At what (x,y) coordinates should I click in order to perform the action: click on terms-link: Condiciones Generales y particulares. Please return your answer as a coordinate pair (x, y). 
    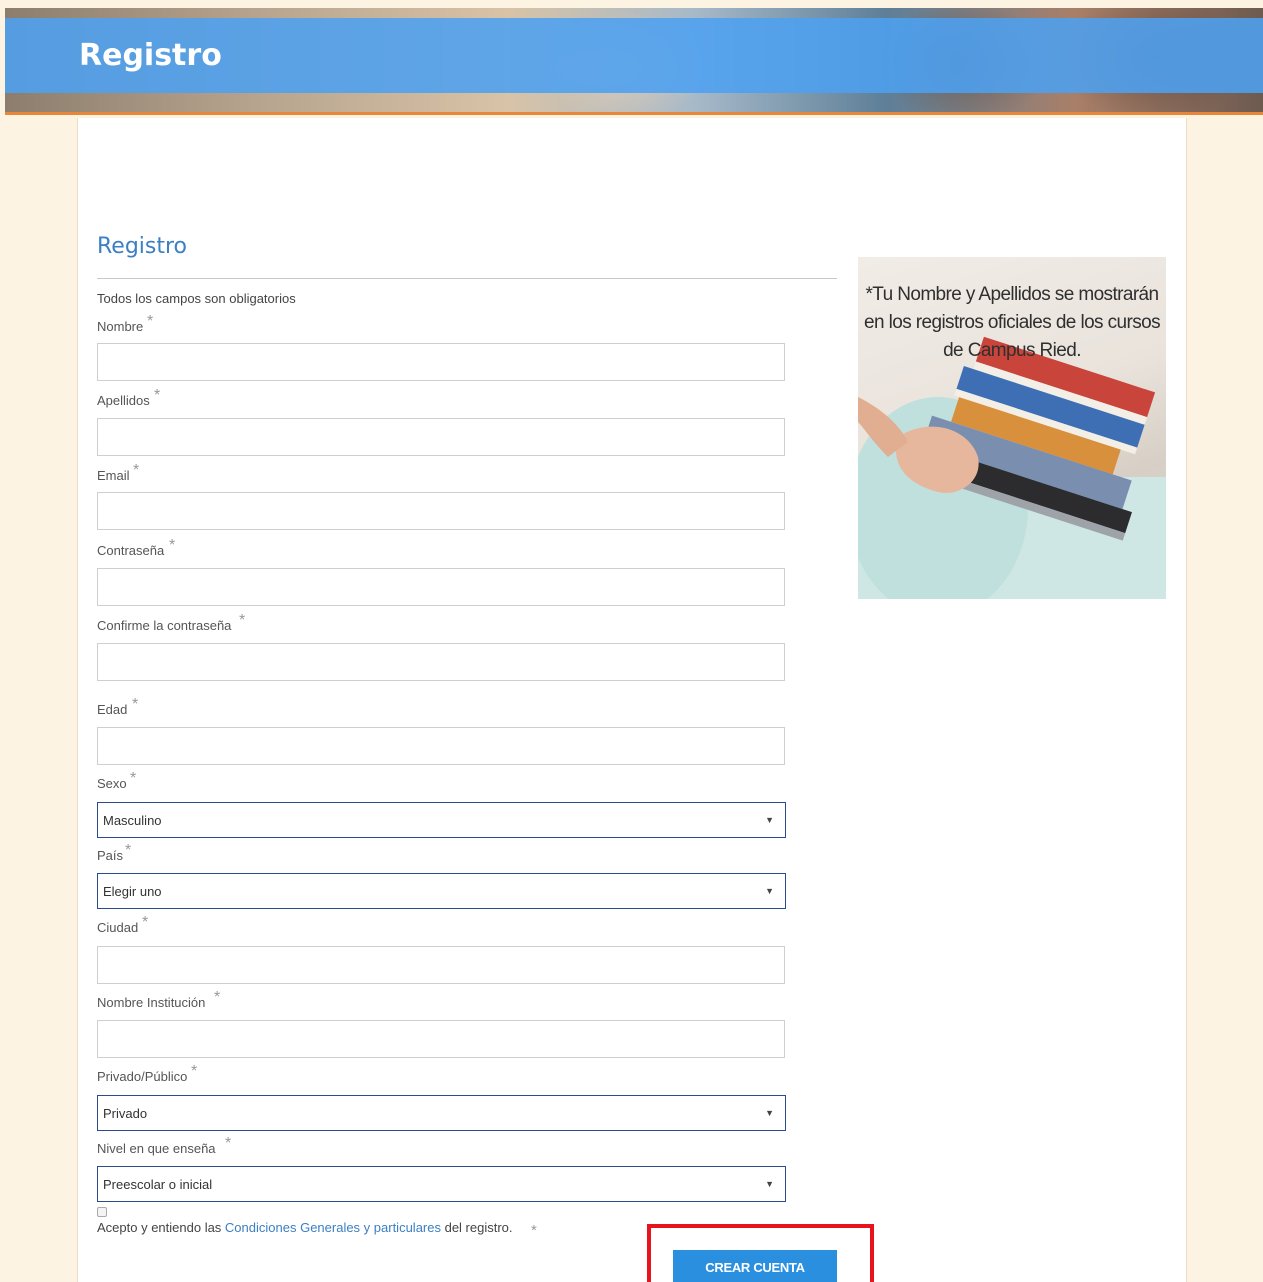
    Looking at the image, I should click on (333, 1227).